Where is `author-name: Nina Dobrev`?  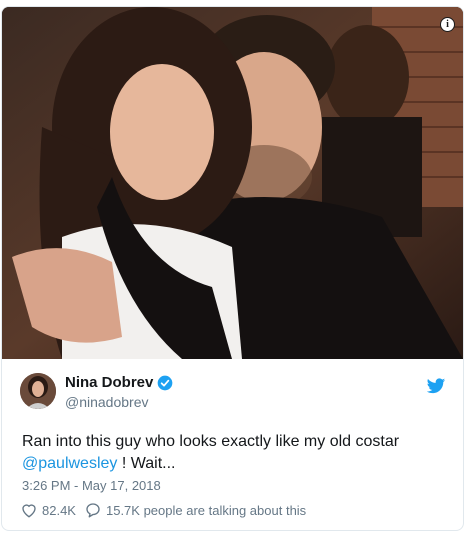
author-name: Nina Dobrev is located at coordinates (109, 382).